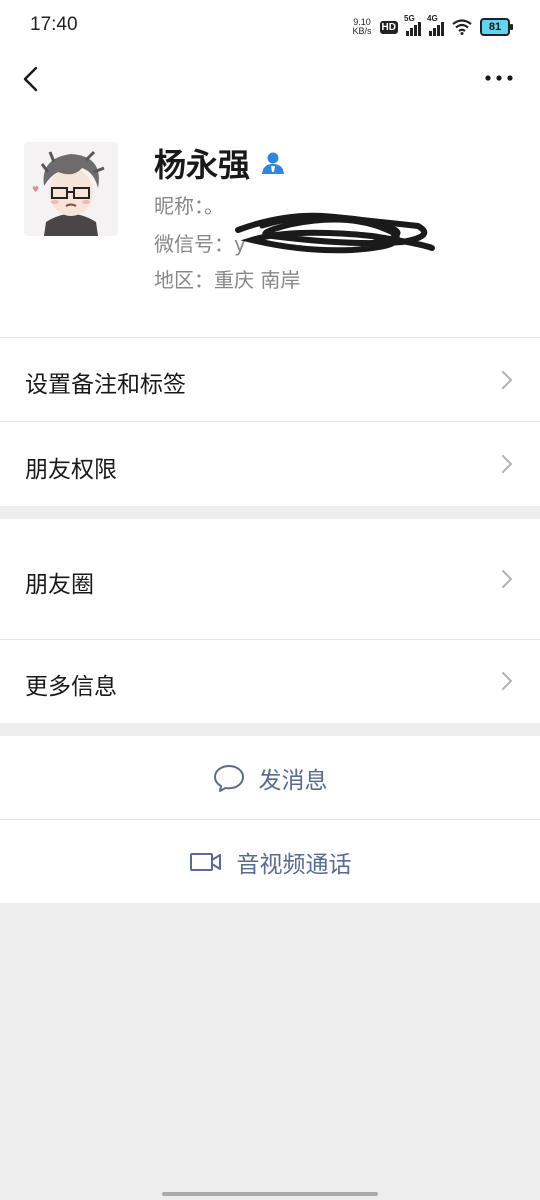 The width and height of the screenshot is (540, 1200). Describe the element at coordinates (270, 681) in the screenshot. I see `more-info-item: 更多信息` at that location.